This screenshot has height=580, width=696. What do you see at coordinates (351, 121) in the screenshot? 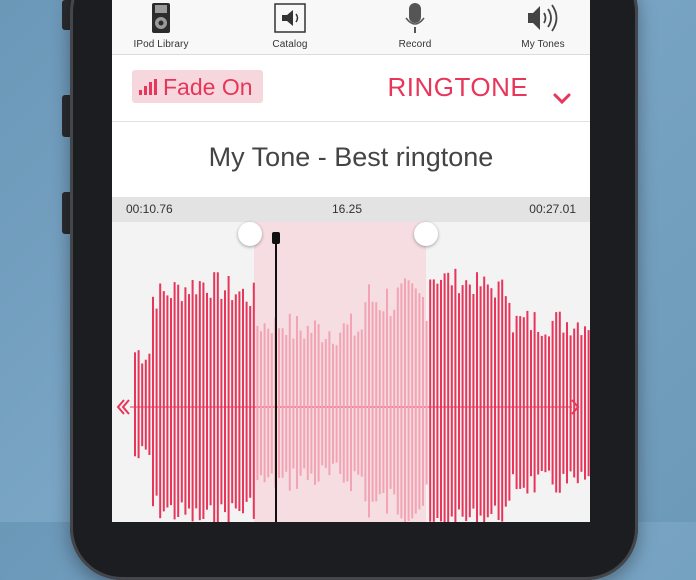
I see `divider` at bounding box center [351, 121].